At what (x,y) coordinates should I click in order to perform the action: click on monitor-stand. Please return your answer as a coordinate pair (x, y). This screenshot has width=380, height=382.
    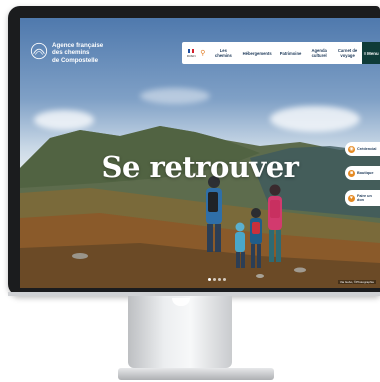
    Looking at the image, I should click on (180, 332).